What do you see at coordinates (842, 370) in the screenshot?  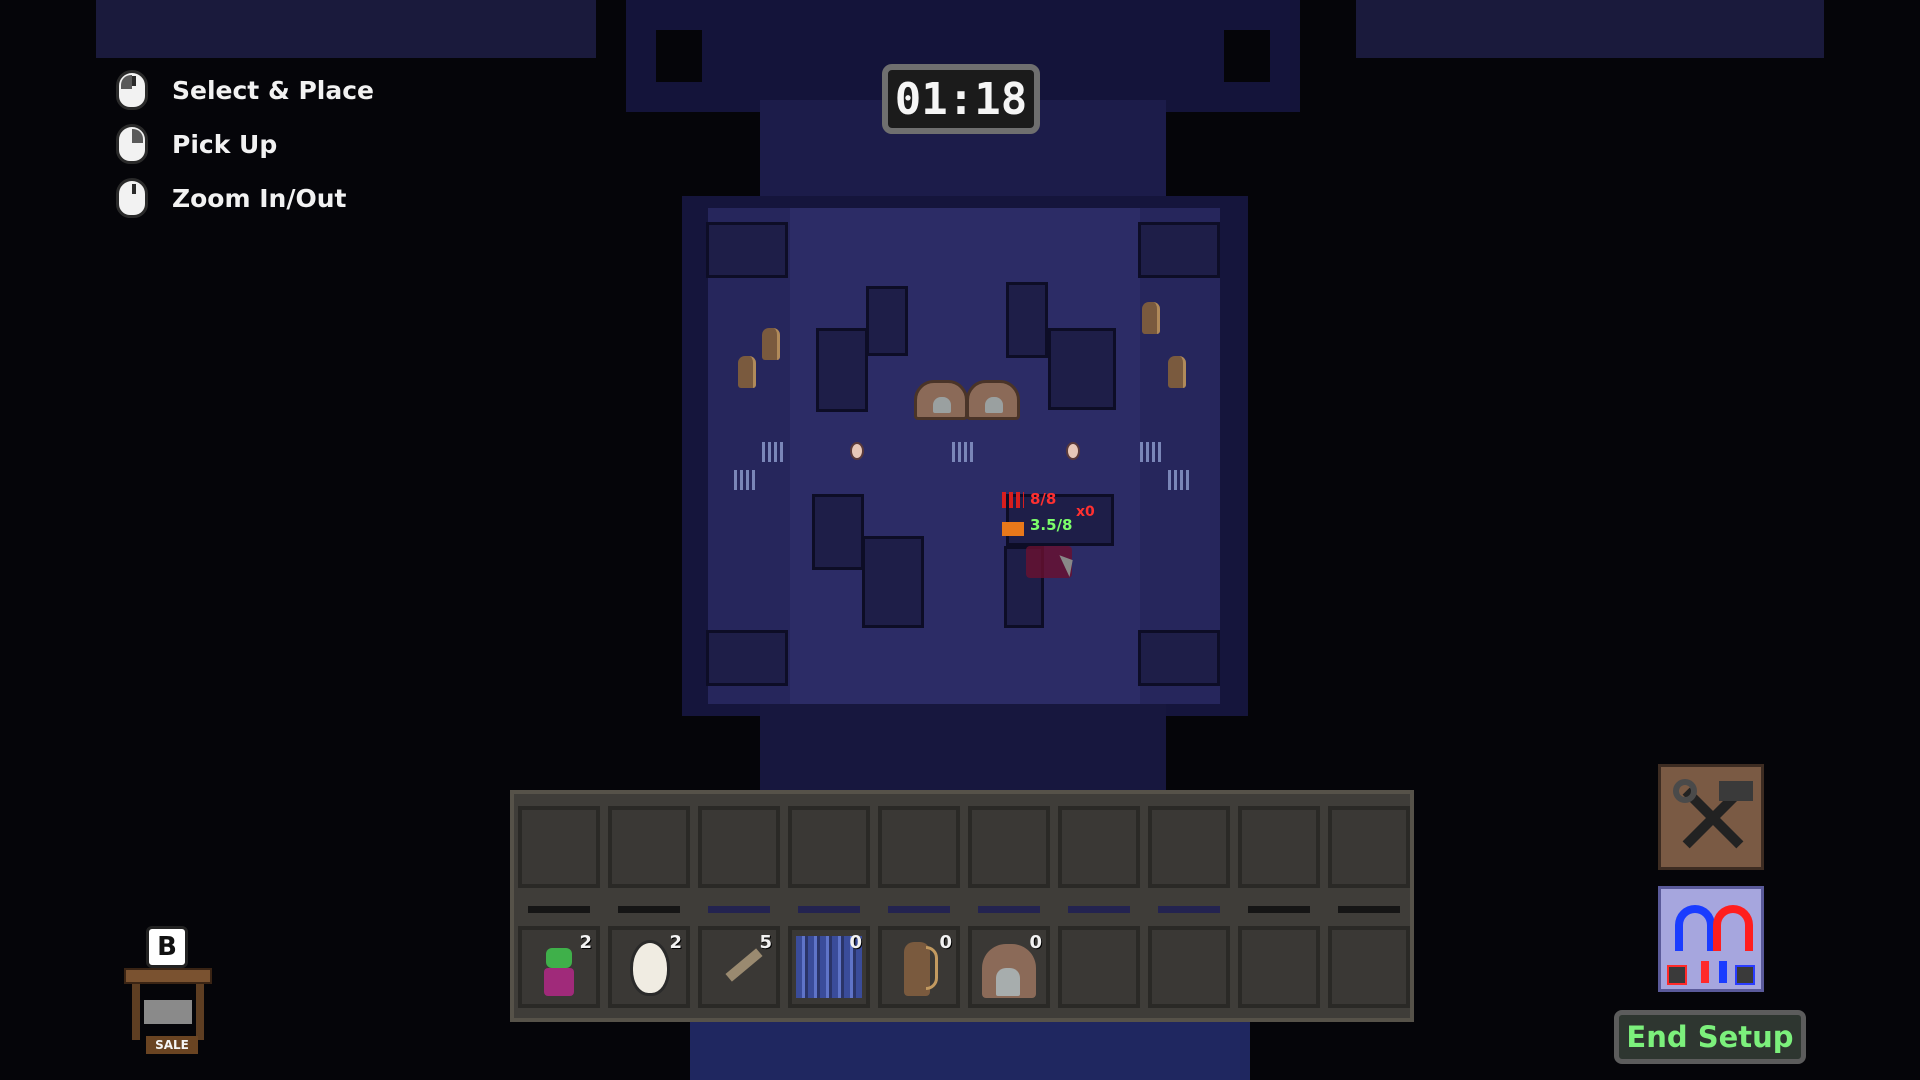 I see `pillar-top-left` at bounding box center [842, 370].